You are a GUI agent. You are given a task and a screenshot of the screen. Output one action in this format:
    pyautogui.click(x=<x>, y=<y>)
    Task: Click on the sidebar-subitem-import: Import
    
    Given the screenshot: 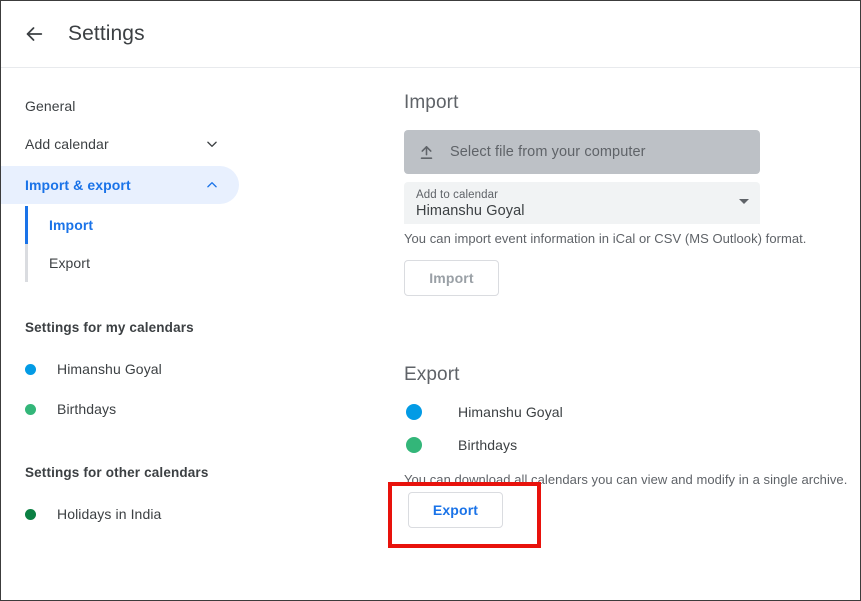 What is the action you would take?
    pyautogui.click(x=120, y=225)
    